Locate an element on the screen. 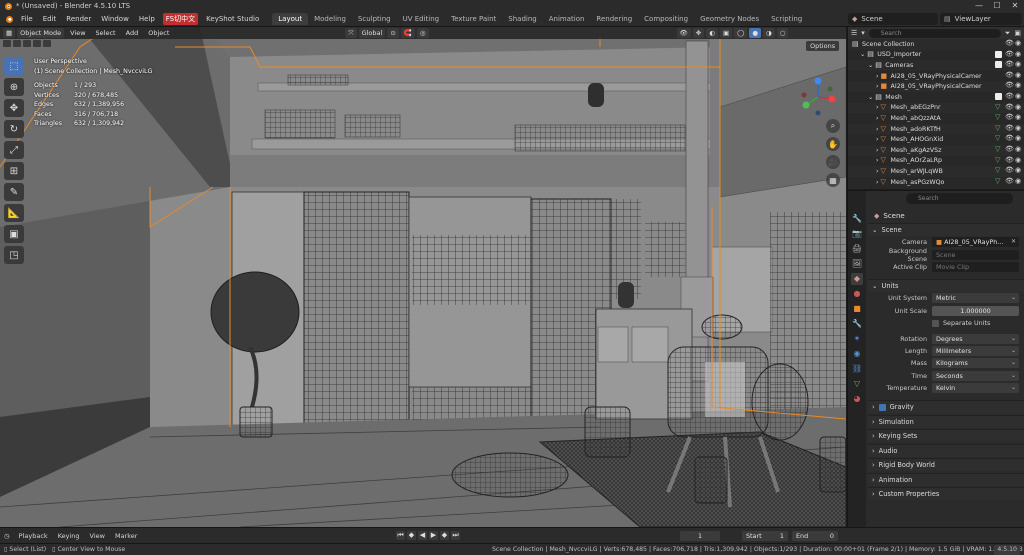 The height and width of the screenshot is (555, 1024). zoom-view-icon: ⌕ is located at coordinates (833, 126).